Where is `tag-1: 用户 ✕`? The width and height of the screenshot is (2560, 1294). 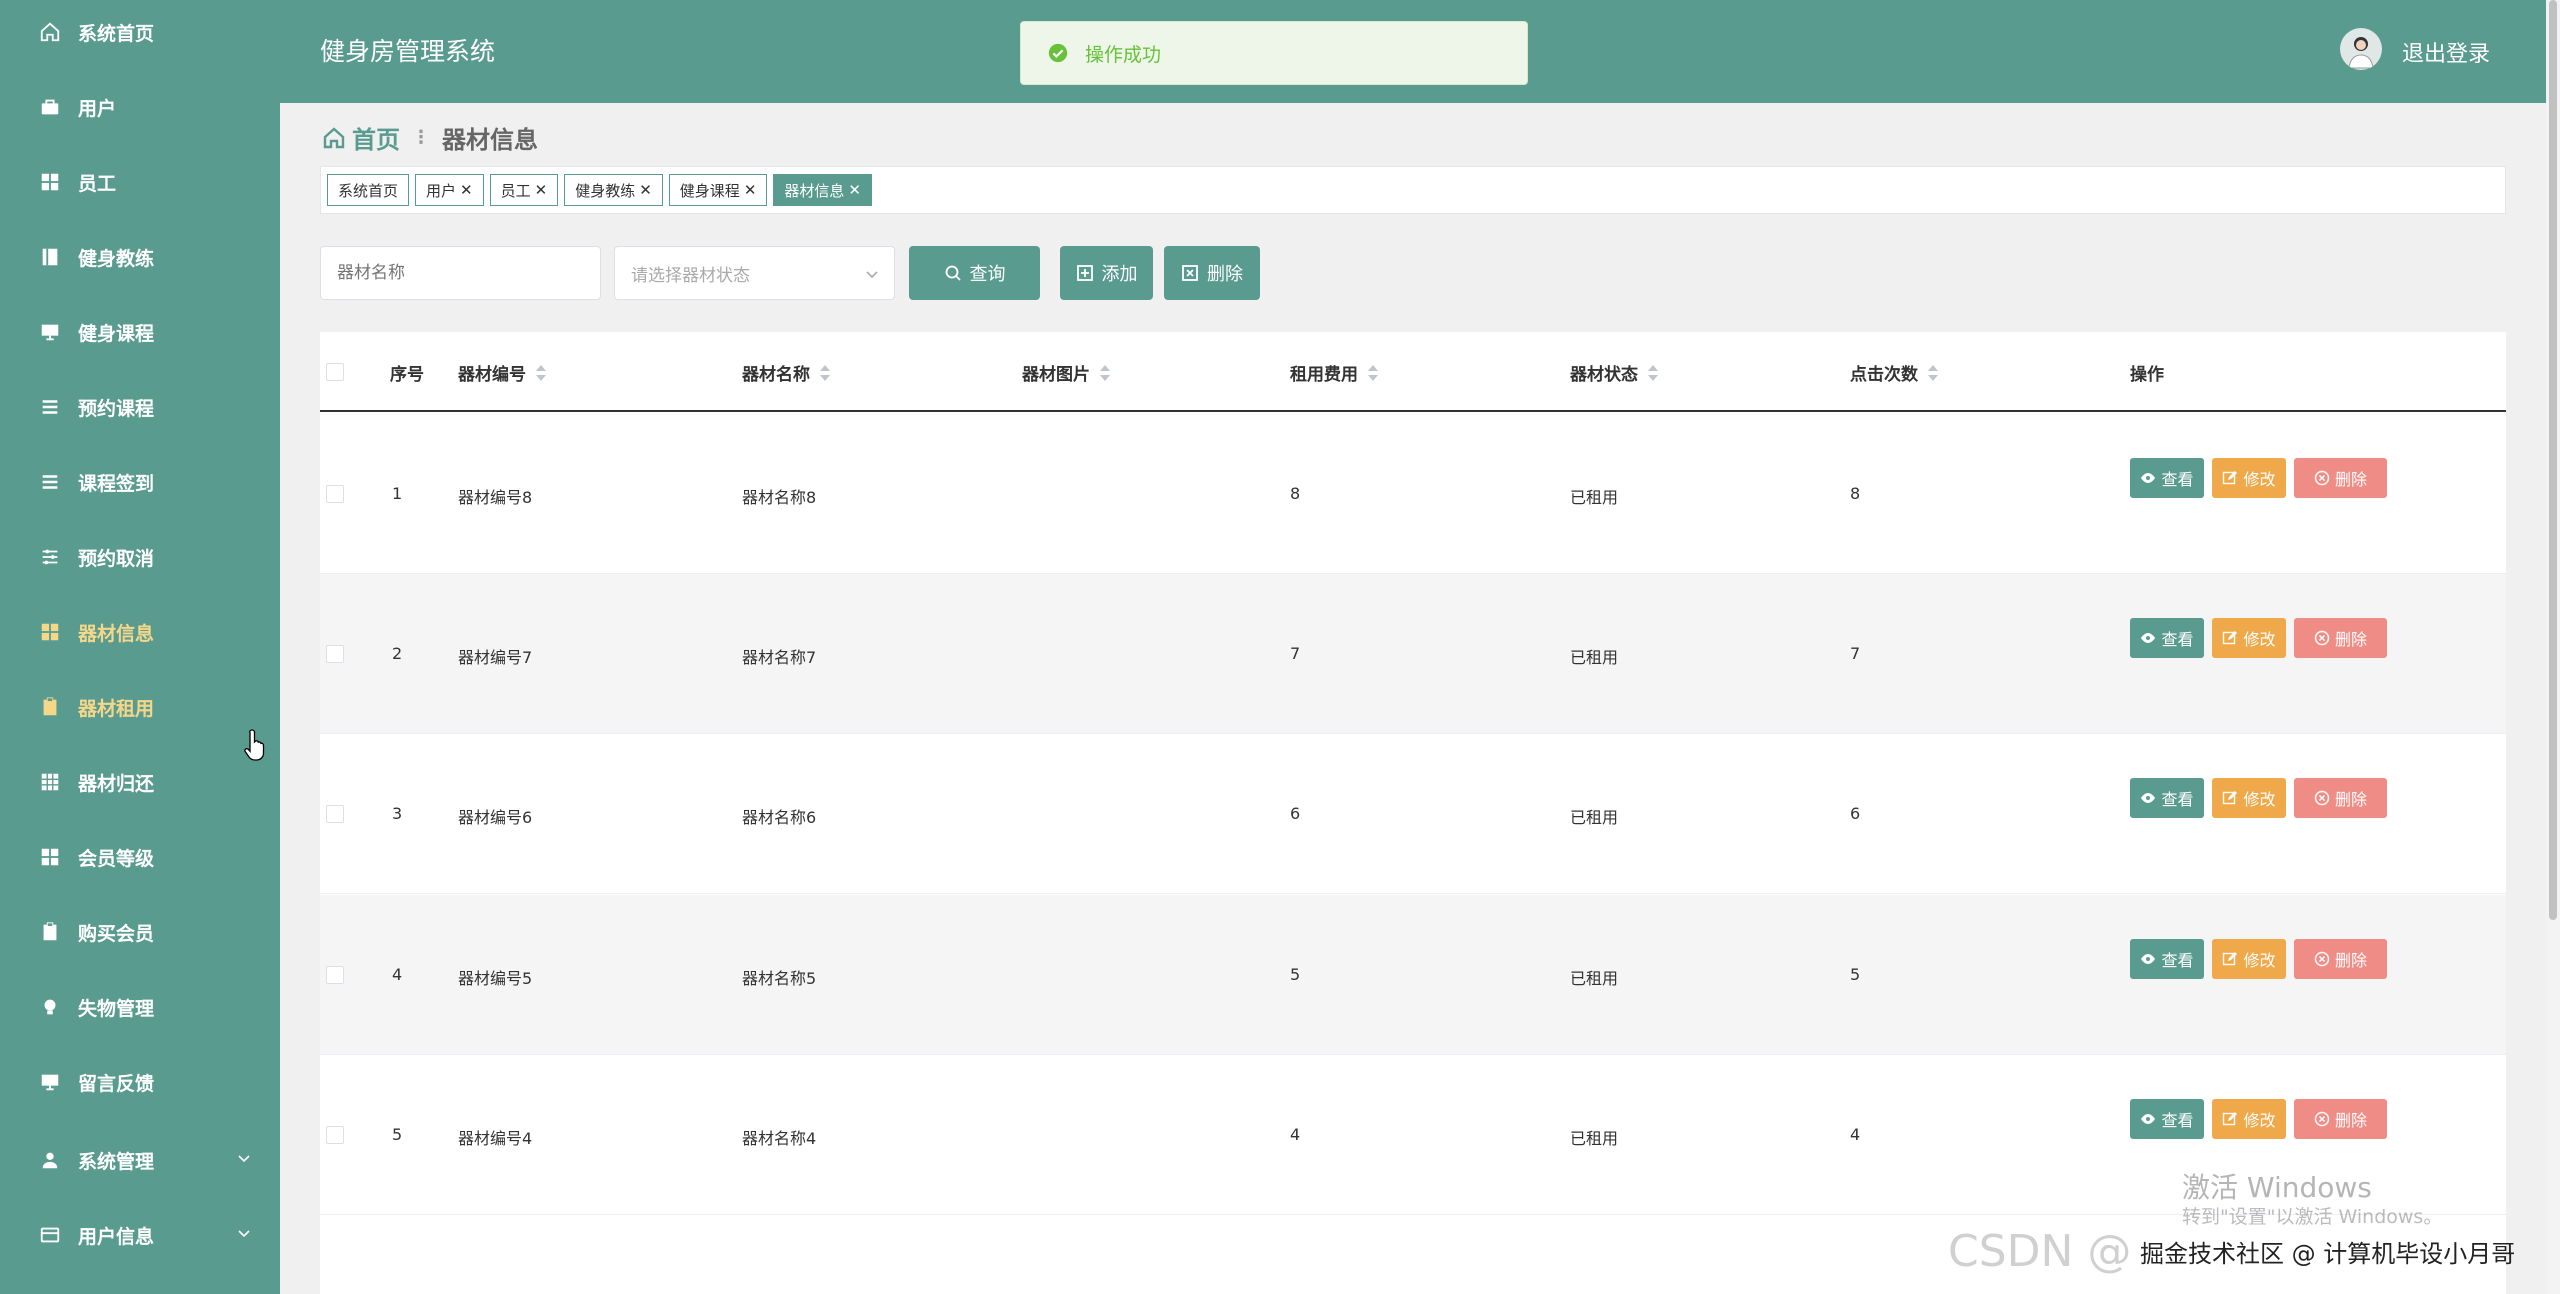 tag-1: 用户 ✕ is located at coordinates (449, 190).